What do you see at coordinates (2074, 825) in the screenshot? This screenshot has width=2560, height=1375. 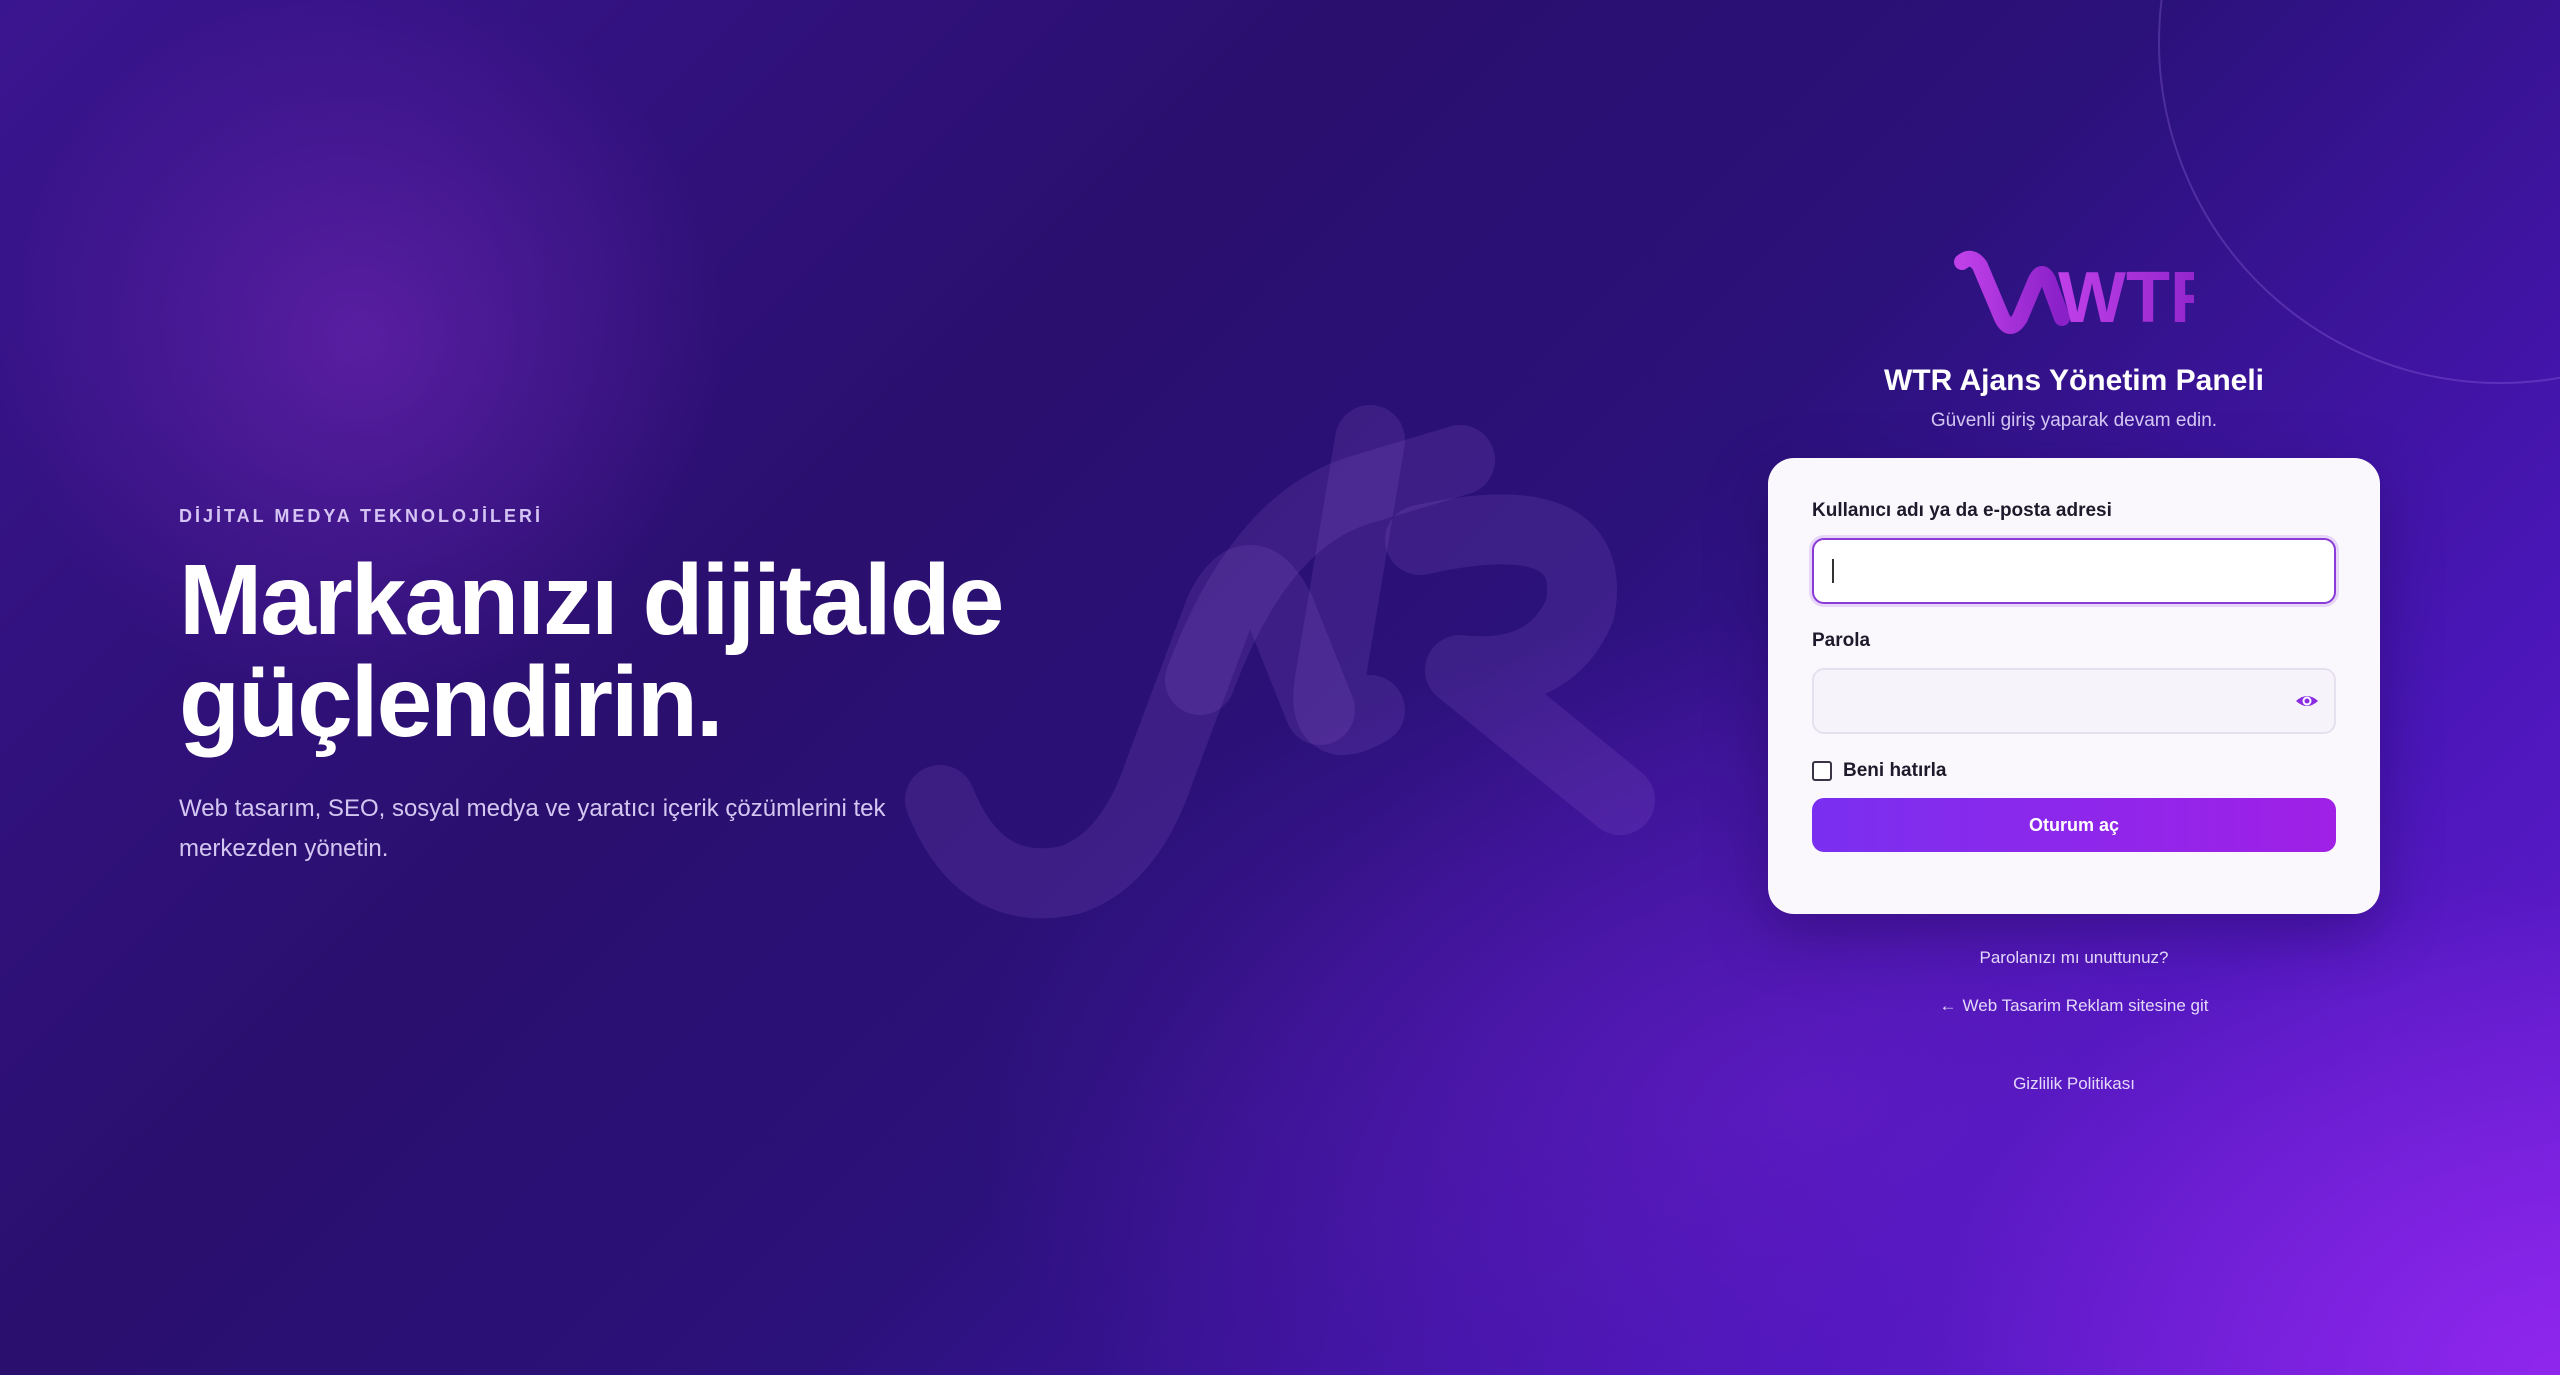 I see `login-button: Oturum aç` at bounding box center [2074, 825].